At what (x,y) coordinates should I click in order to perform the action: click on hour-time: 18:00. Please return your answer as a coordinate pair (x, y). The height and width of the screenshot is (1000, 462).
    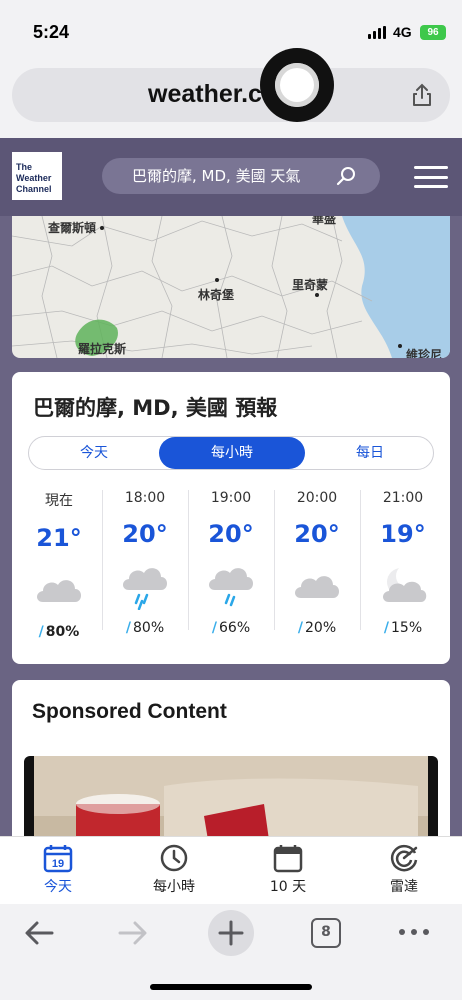
    Looking at the image, I should click on (145, 498).